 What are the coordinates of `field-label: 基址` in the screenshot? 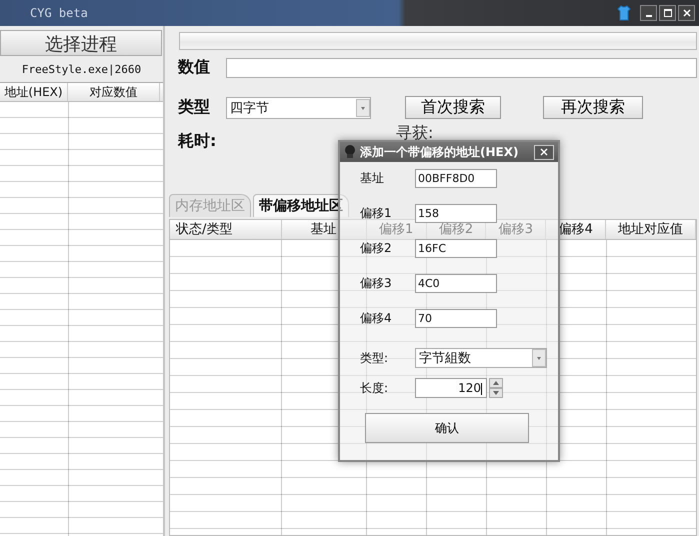 It's located at (372, 178).